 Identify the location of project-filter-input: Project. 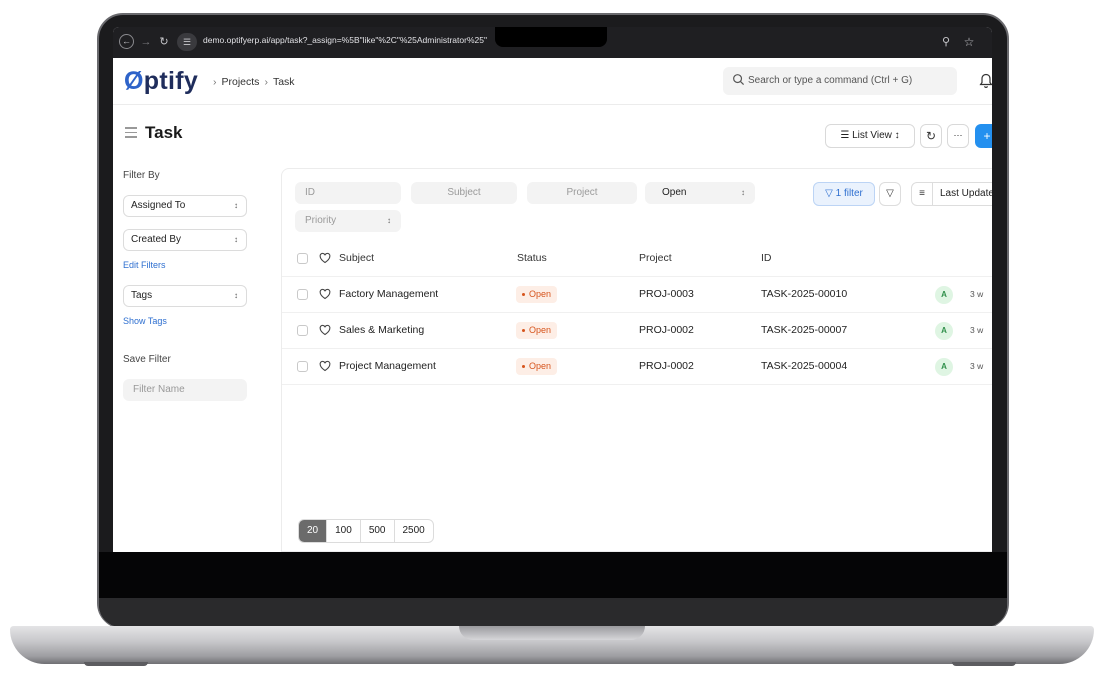
(582, 193).